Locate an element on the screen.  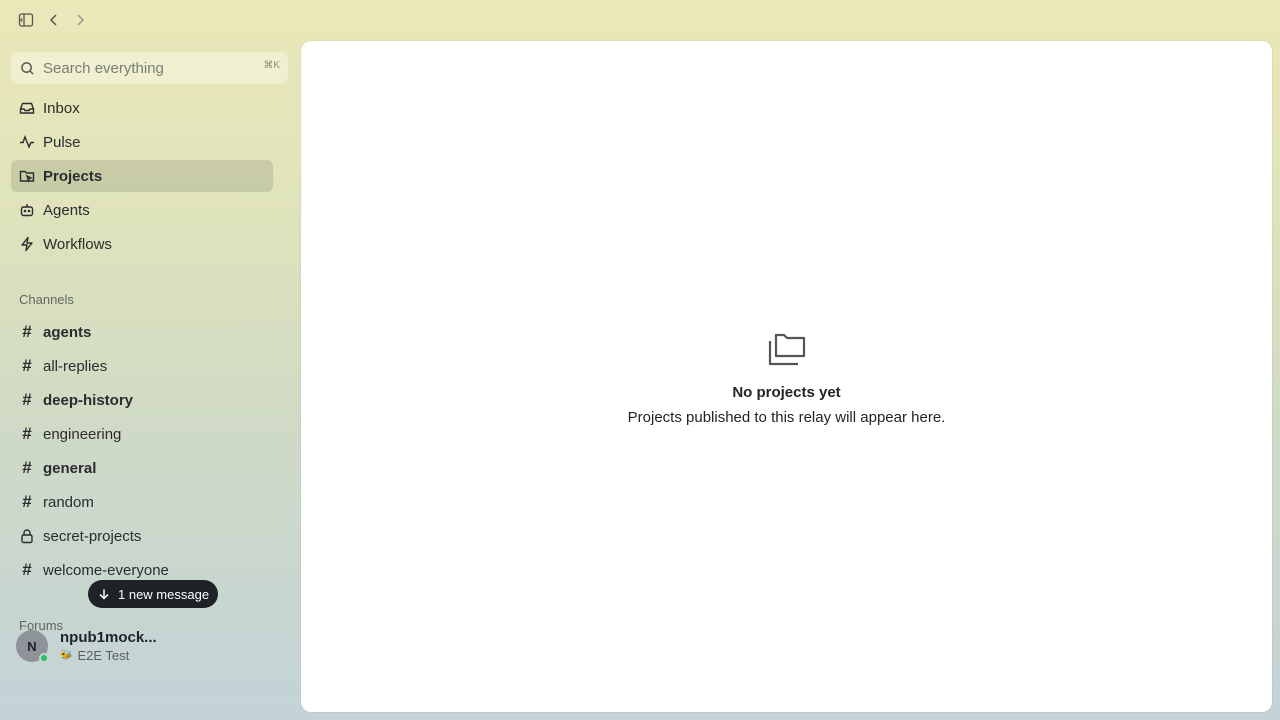
user-status-text: E2E Test is located at coordinates (103, 655).